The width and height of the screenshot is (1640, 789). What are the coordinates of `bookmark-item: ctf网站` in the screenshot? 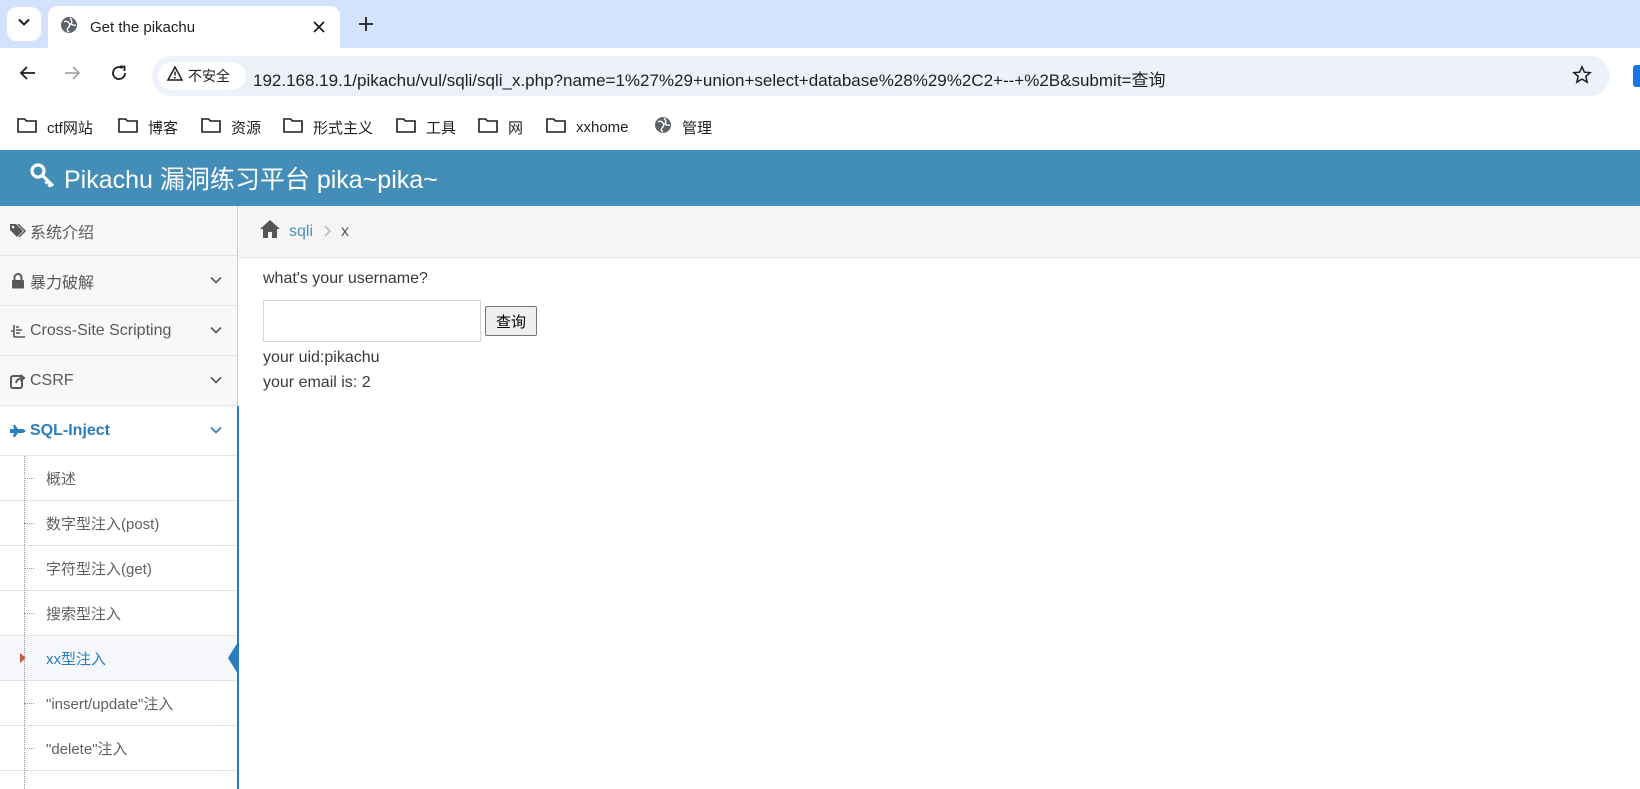 It's located at (55, 127).